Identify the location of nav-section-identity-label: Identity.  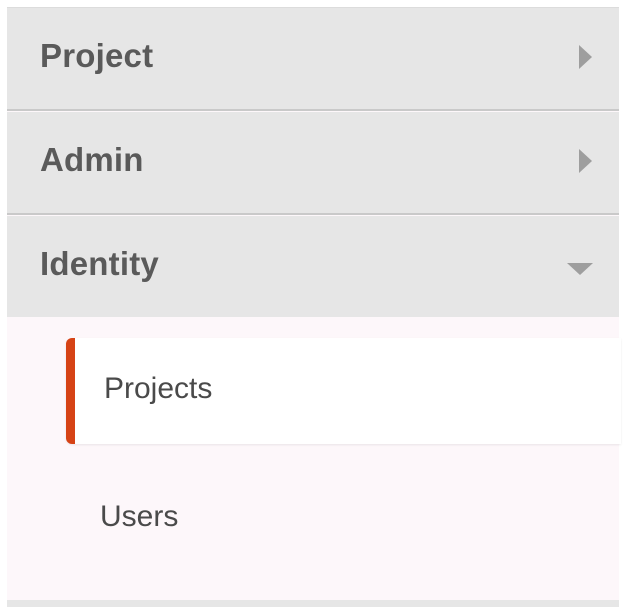
(99, 263).